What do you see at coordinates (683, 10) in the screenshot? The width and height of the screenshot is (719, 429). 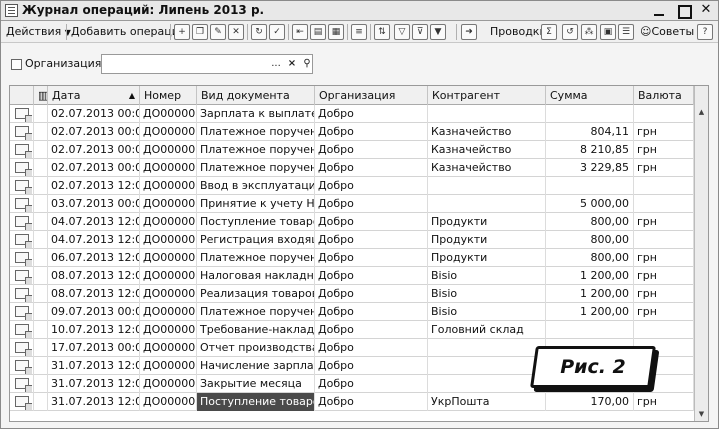 I see `maximize-button` at bounding box center [683, 10].